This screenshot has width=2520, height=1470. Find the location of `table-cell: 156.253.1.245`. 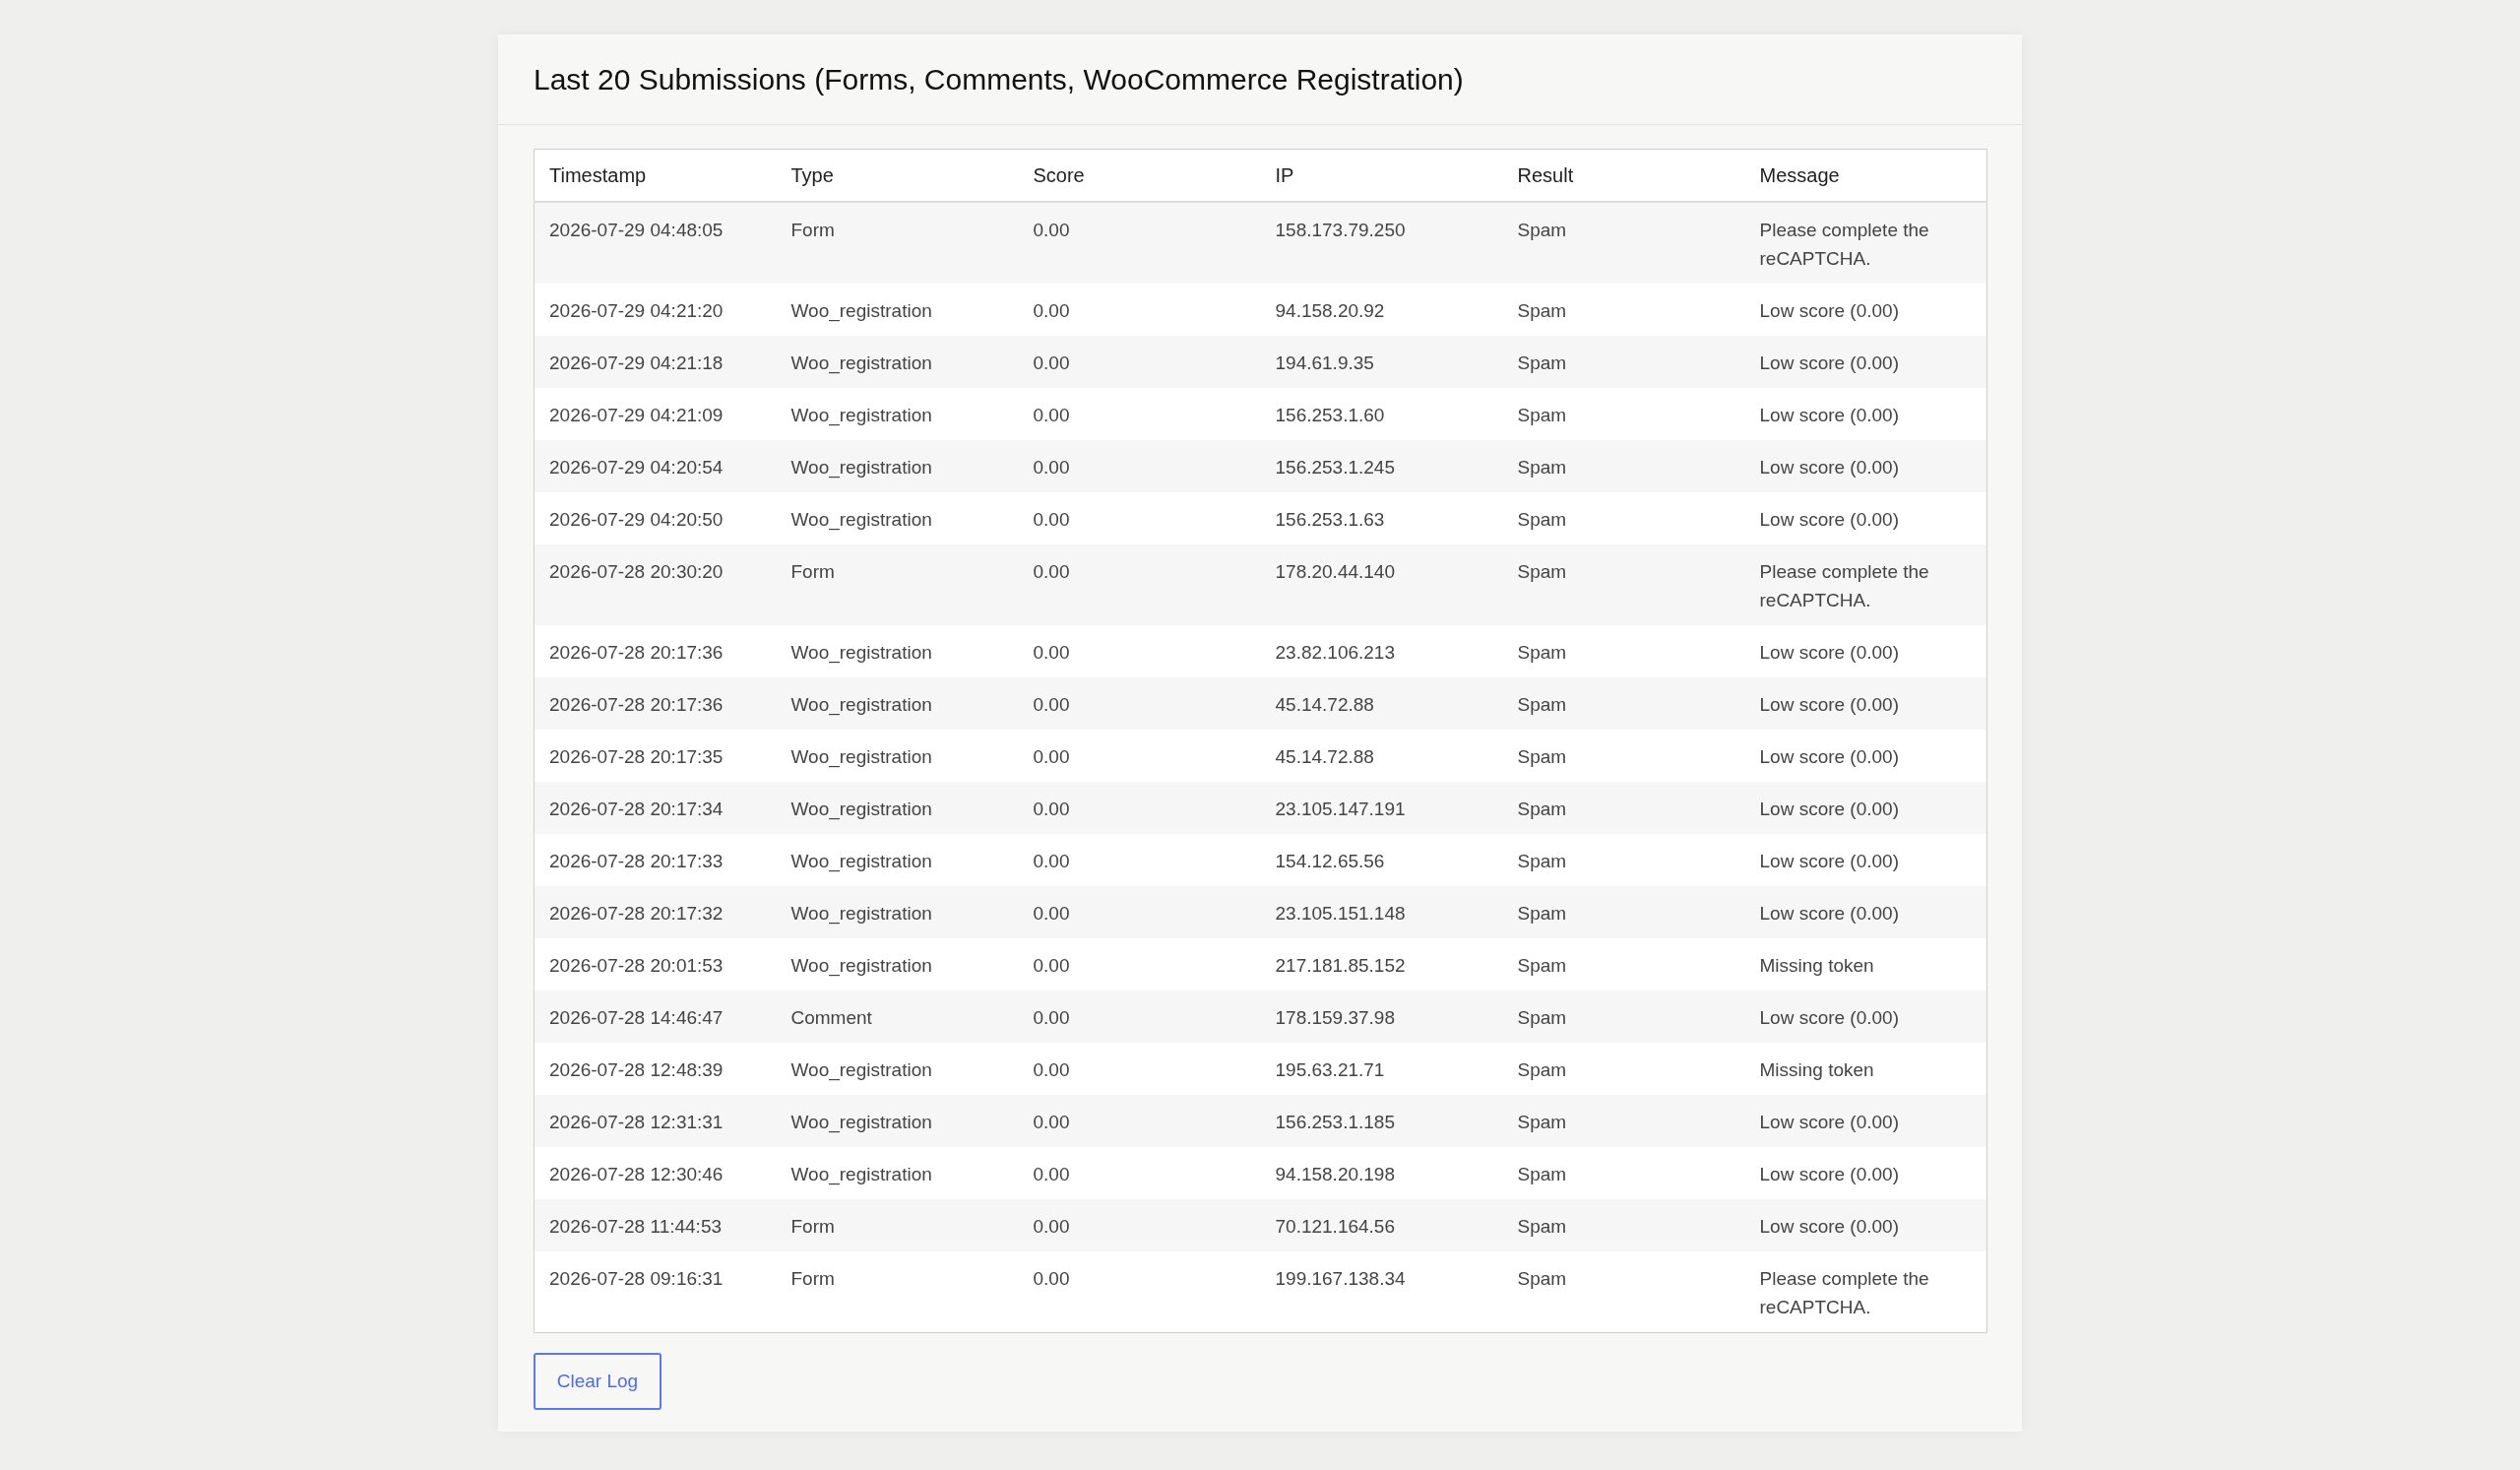

table-cell: 156.253.1.245 is located at coordinates (1381, 466).